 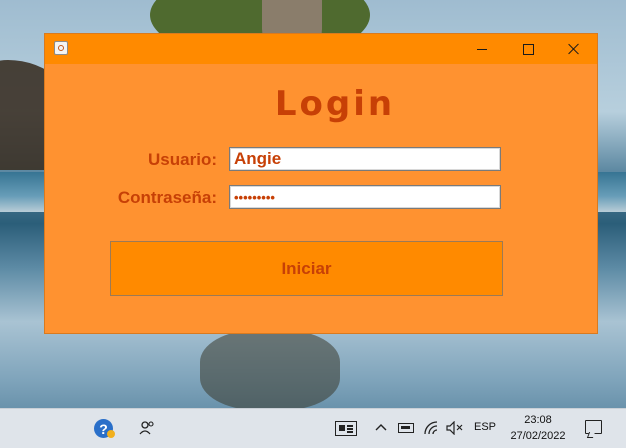 I want to click on clock-time: 23:08, so click(x=538, y=420).